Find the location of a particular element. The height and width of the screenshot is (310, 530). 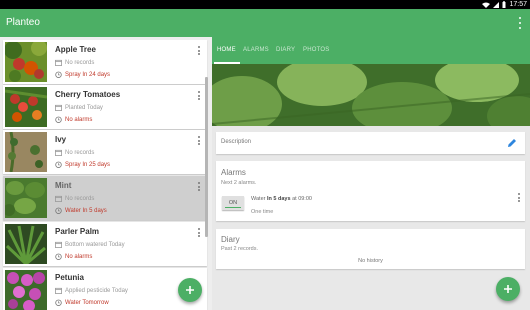

app-title: Planteo is located at coordinates (23, 22).